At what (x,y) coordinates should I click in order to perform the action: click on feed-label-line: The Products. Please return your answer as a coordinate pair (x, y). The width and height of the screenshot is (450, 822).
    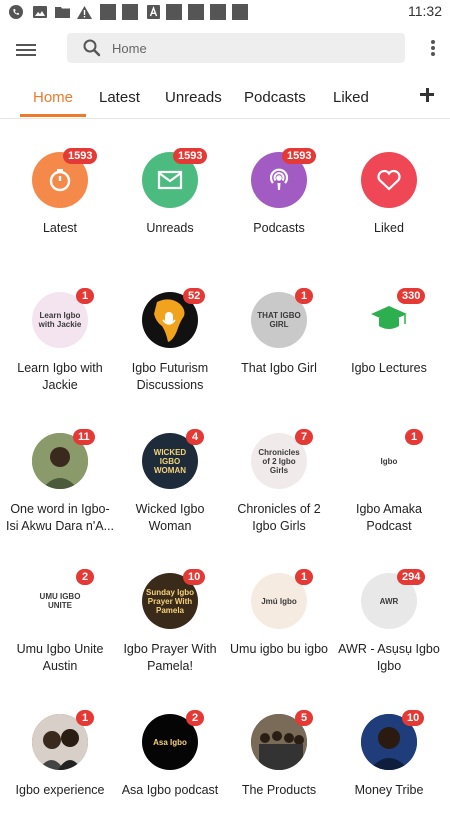
    Looking at the image, I should click on (279, 790).